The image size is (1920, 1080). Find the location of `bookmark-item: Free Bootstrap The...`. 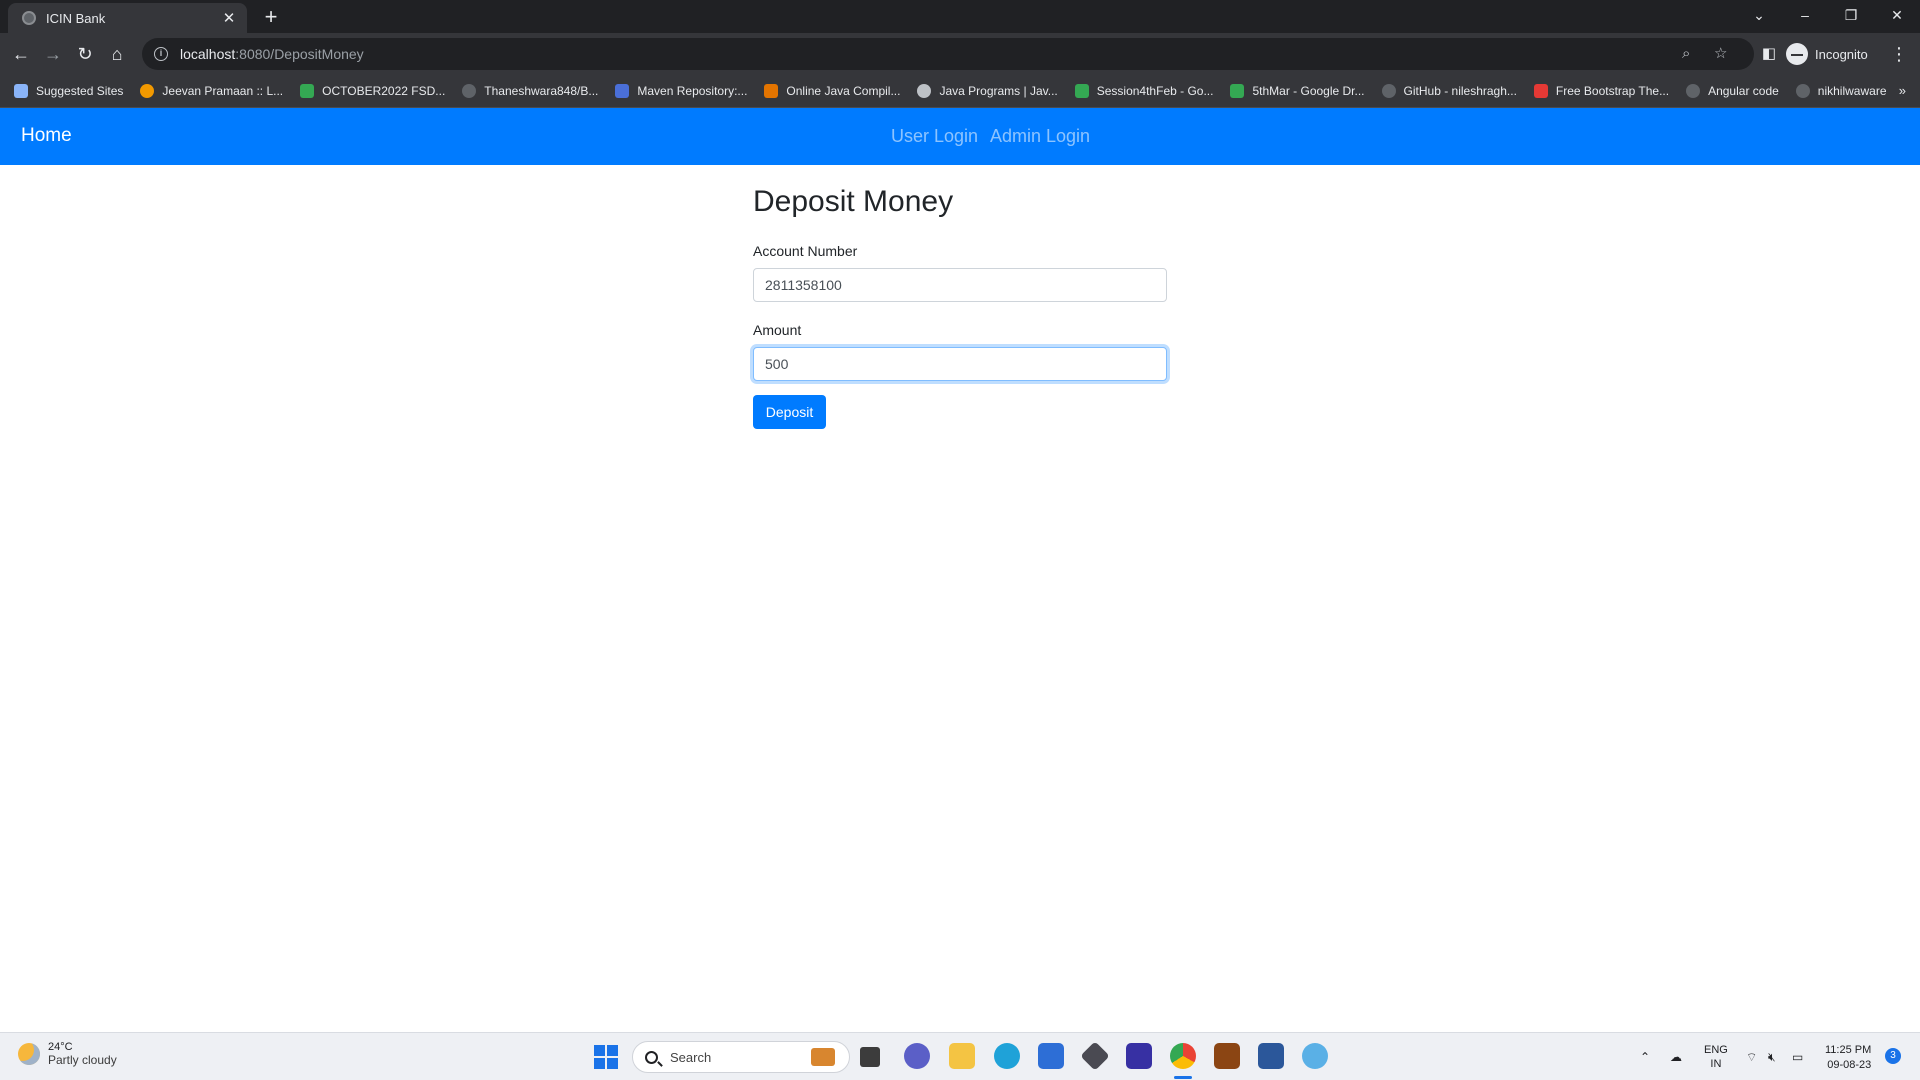

bookmark-item: Free Bootstrap The... is located at coordinates (1601, 91).